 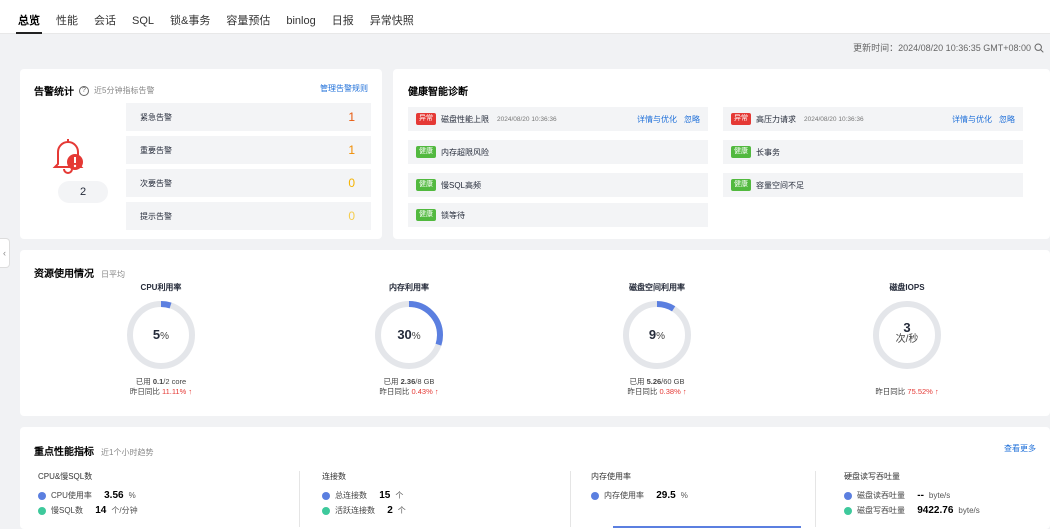 What do you see at coordinates (105, 17) in the screenshot?
I see `tab-sessions: 会话` at bounding box center [105, 17].